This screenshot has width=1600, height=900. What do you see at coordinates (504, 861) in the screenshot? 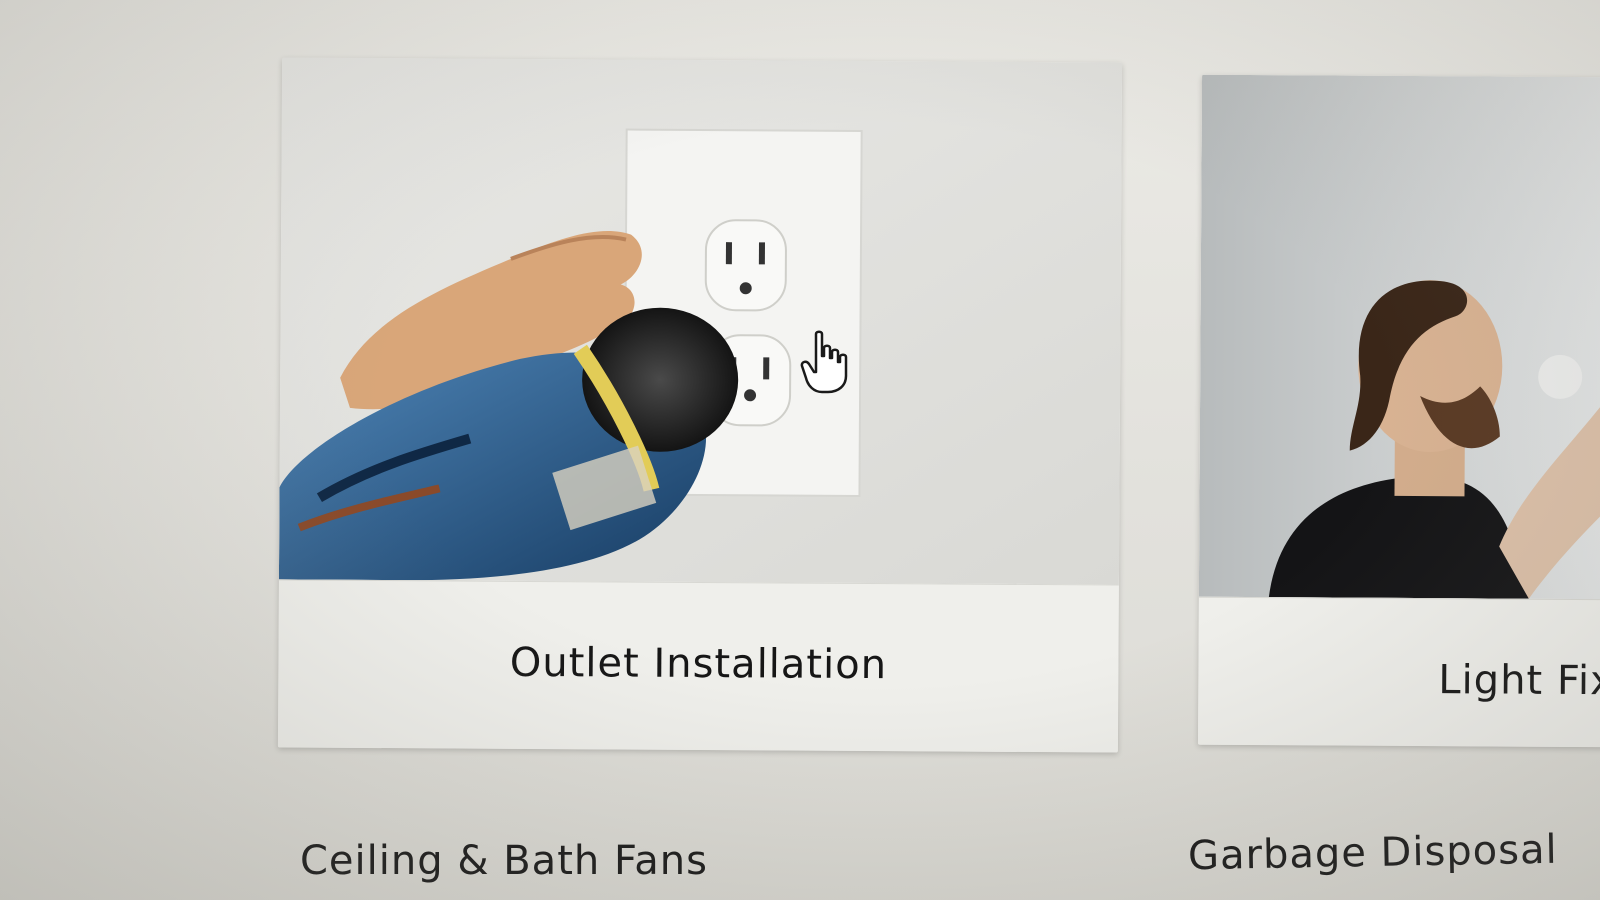
I see `service-ceiling-bath-fans-label: Ceiling & Bath Fans` at bounding box center [504, 861].